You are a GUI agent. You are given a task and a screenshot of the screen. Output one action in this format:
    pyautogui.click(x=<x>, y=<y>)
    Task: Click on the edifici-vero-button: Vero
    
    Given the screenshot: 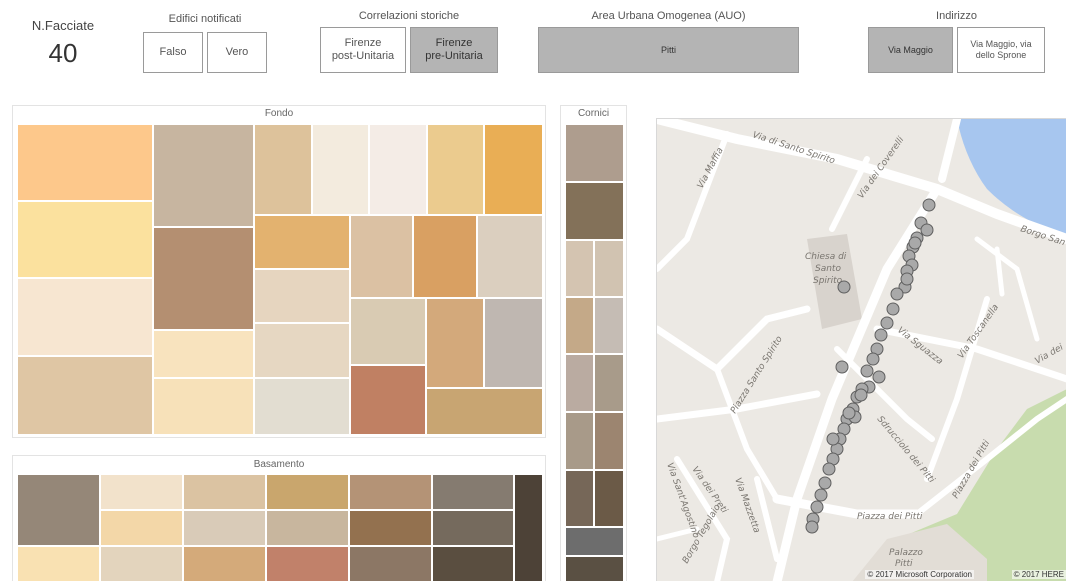 What is the action you would take?
    pyautogui.click(x=237, y=52)
    